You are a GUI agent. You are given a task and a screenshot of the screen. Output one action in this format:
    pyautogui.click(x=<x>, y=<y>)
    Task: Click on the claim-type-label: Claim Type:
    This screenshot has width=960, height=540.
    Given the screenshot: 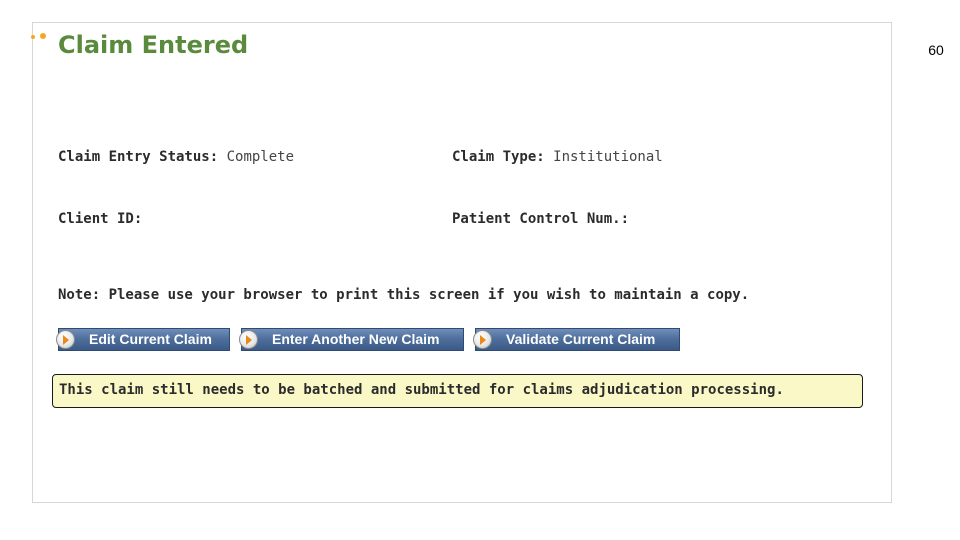 What is the action you would take?
    pyautogui.click(x=498, y=157)
    